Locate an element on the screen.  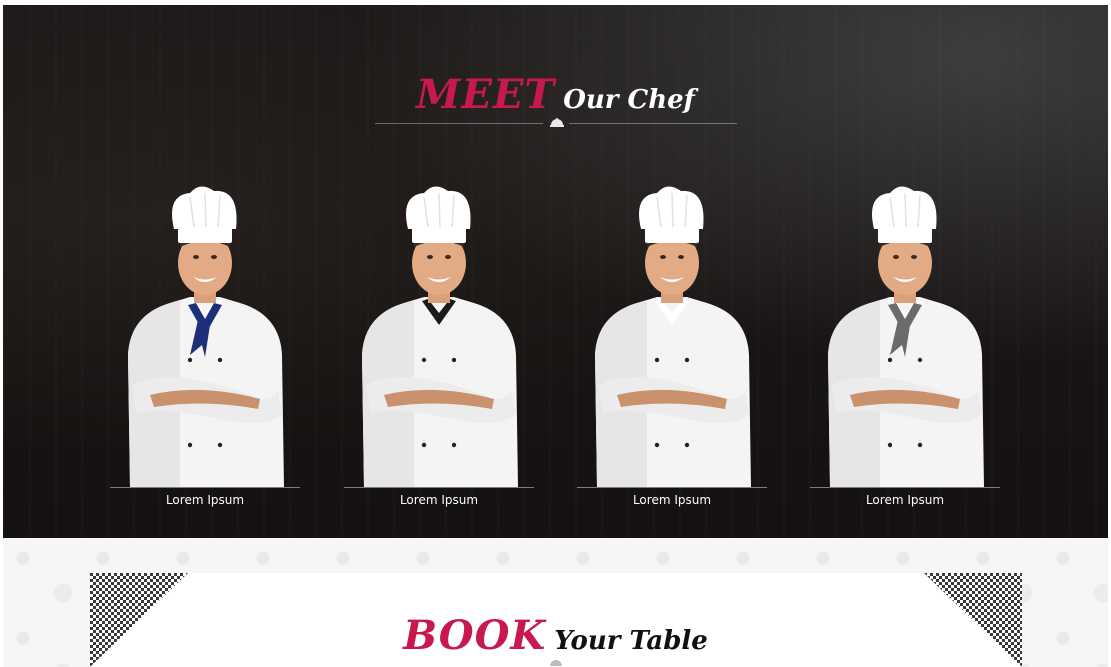
chef-title-accent: MEET is located at coordinates (486, 94).